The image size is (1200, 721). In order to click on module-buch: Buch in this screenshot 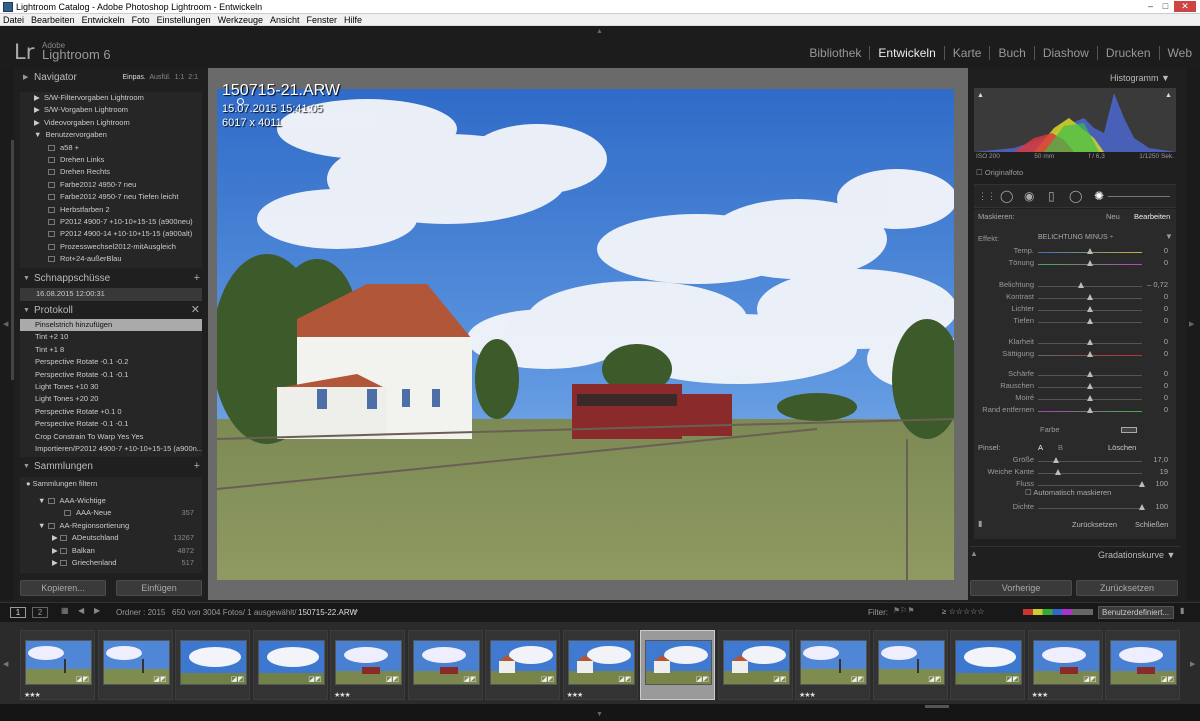, I will do `click(1011, 53)`.